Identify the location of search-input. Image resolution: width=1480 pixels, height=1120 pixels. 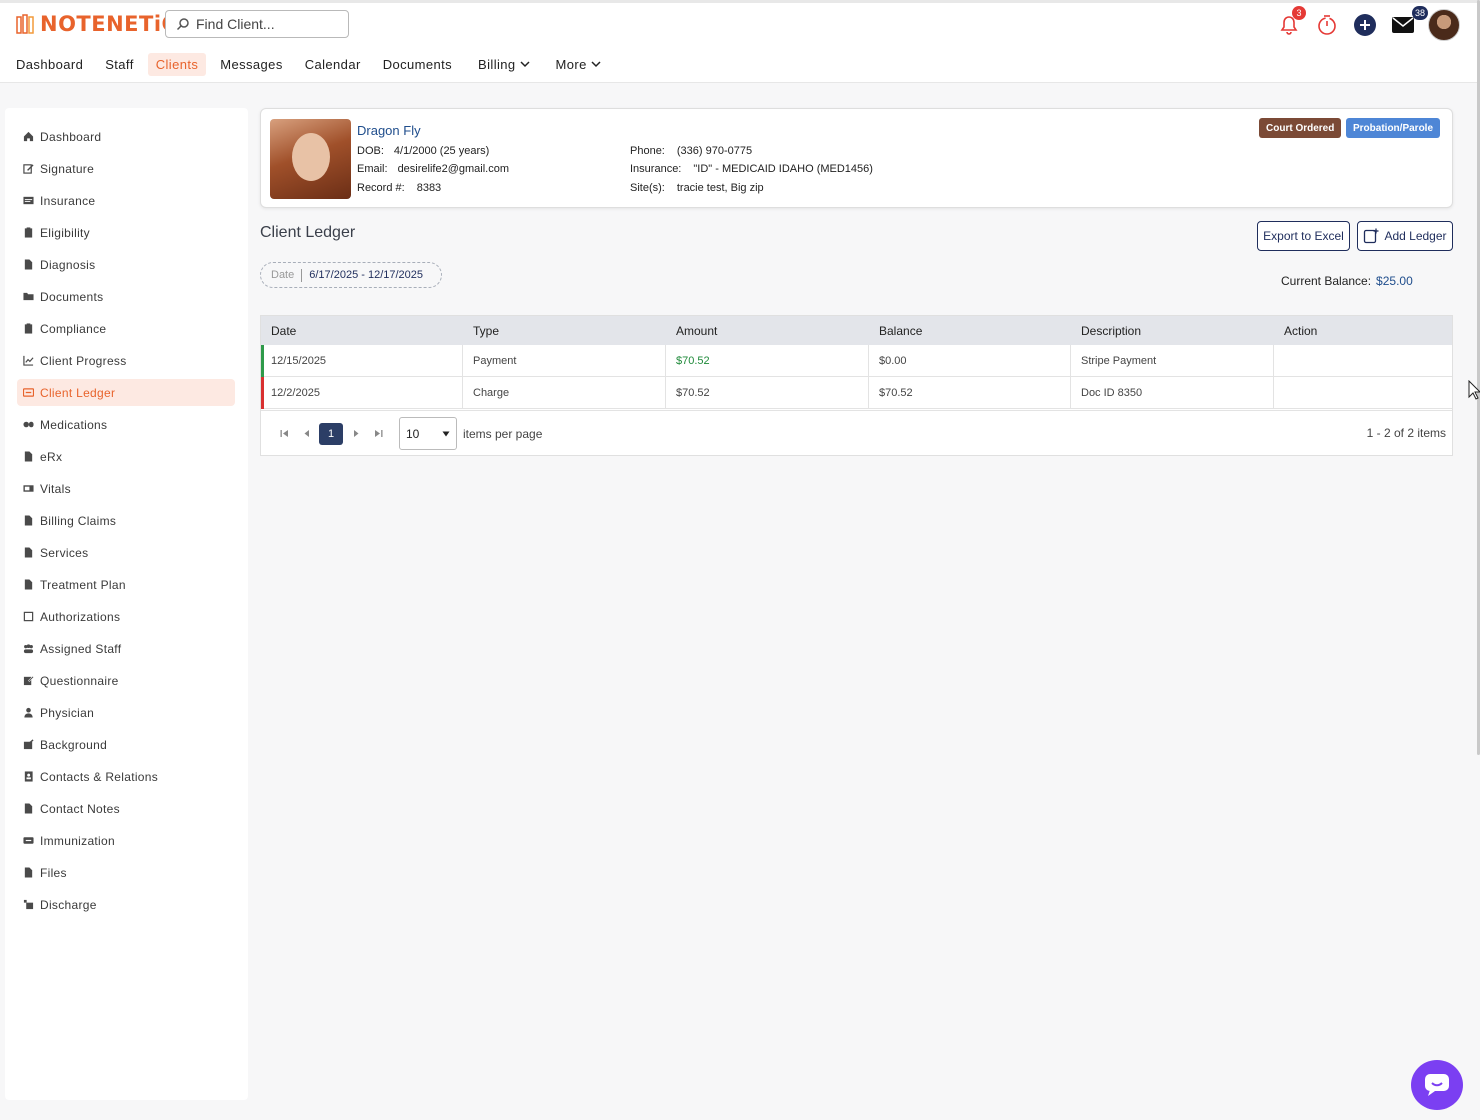
(266, 24).